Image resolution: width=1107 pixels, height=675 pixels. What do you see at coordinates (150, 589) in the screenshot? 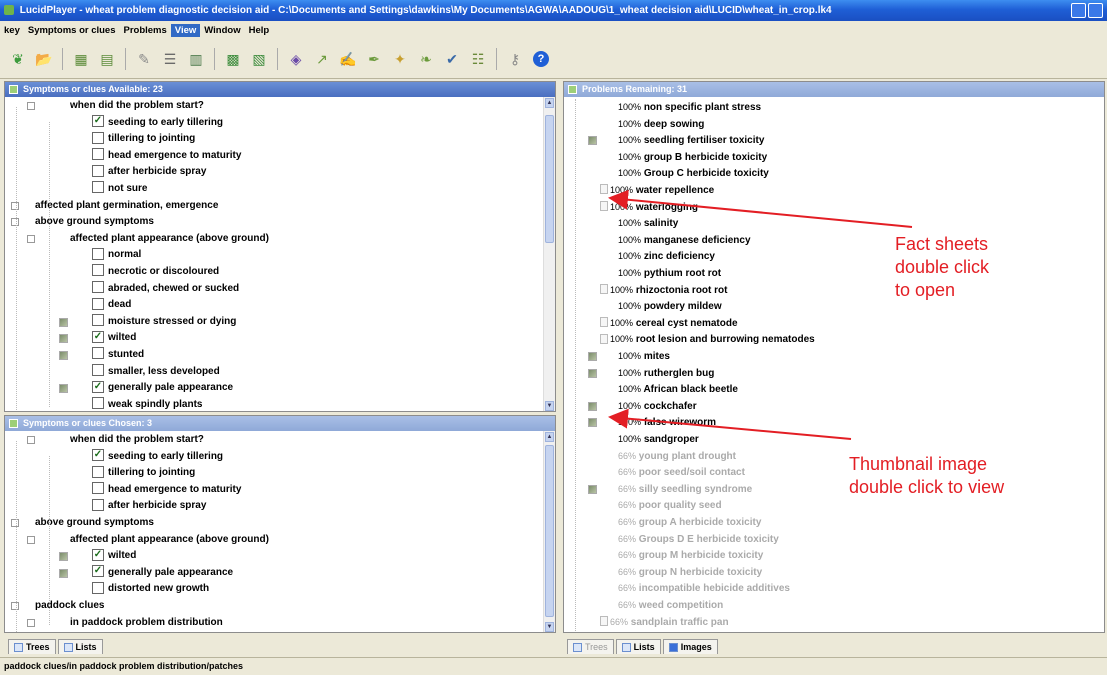
I see `clue-item: distorted new growth` at bounding box center [150, 589].